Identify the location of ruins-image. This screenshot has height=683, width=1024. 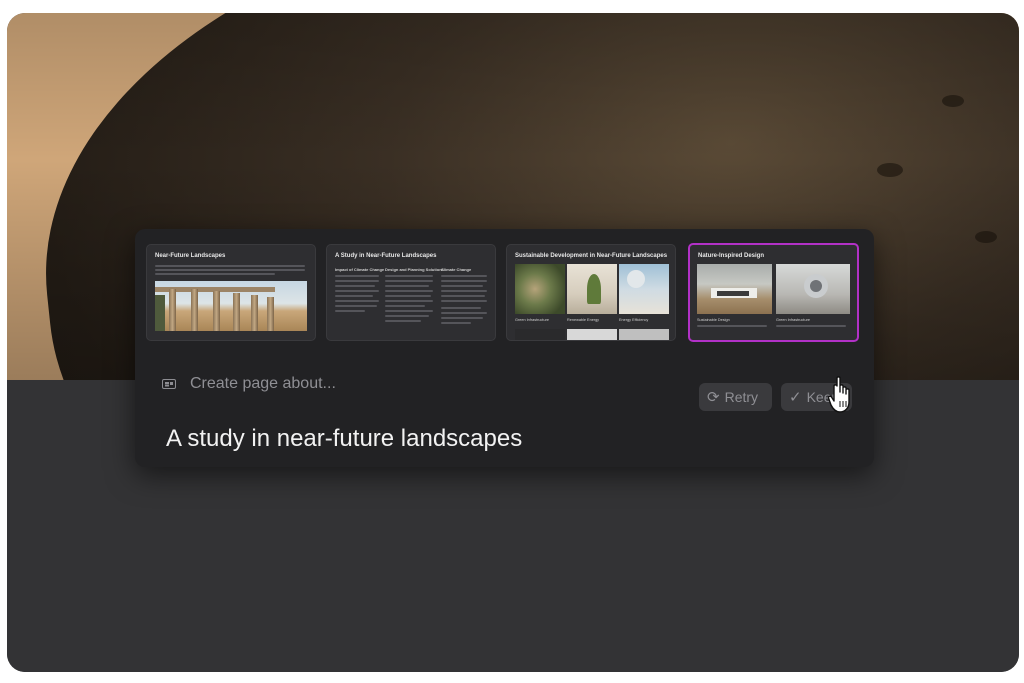
(231, 306).